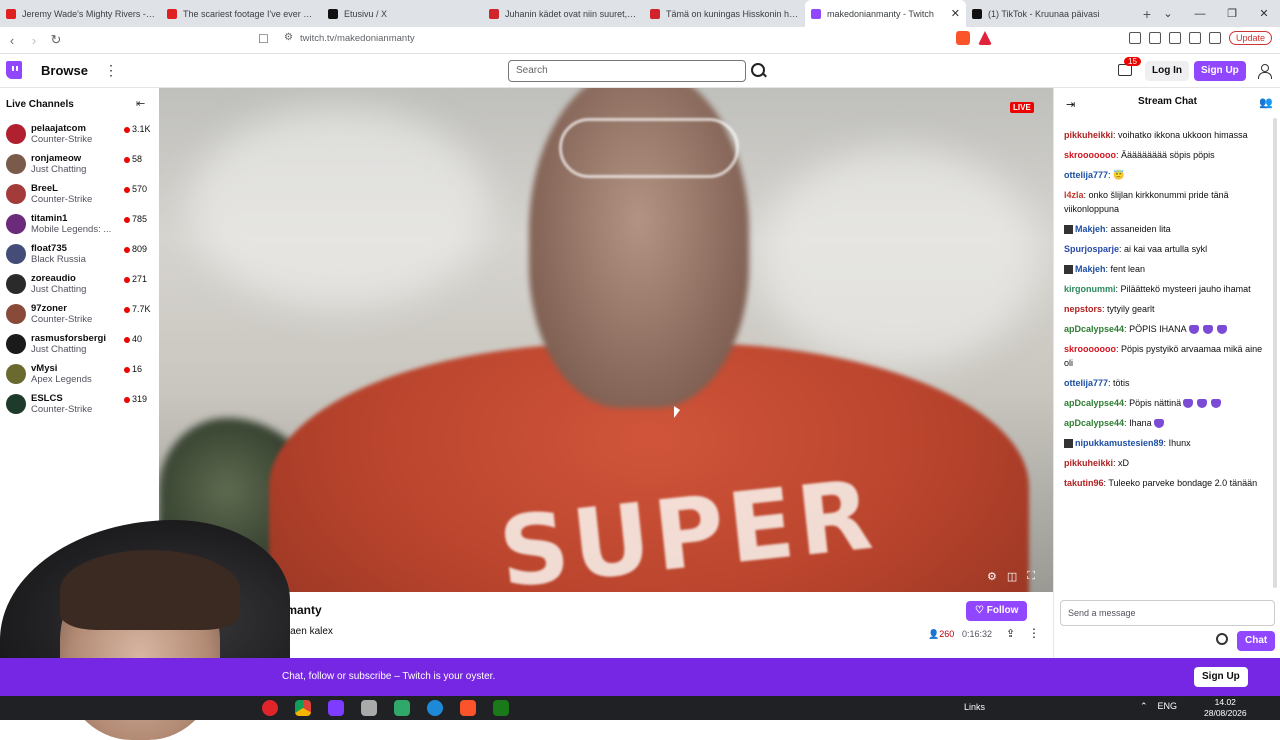 This screenshot has height=740, width=1280. What do you see at coordinates (1250, 38) in the screenshot?
I see `update-button: Update` at bounding box center [1250, 38].